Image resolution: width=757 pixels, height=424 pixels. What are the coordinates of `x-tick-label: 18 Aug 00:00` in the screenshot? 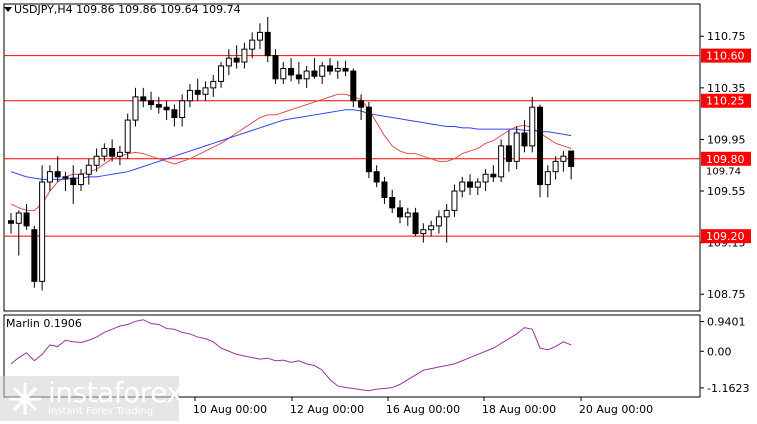 It's located at (519, 409).